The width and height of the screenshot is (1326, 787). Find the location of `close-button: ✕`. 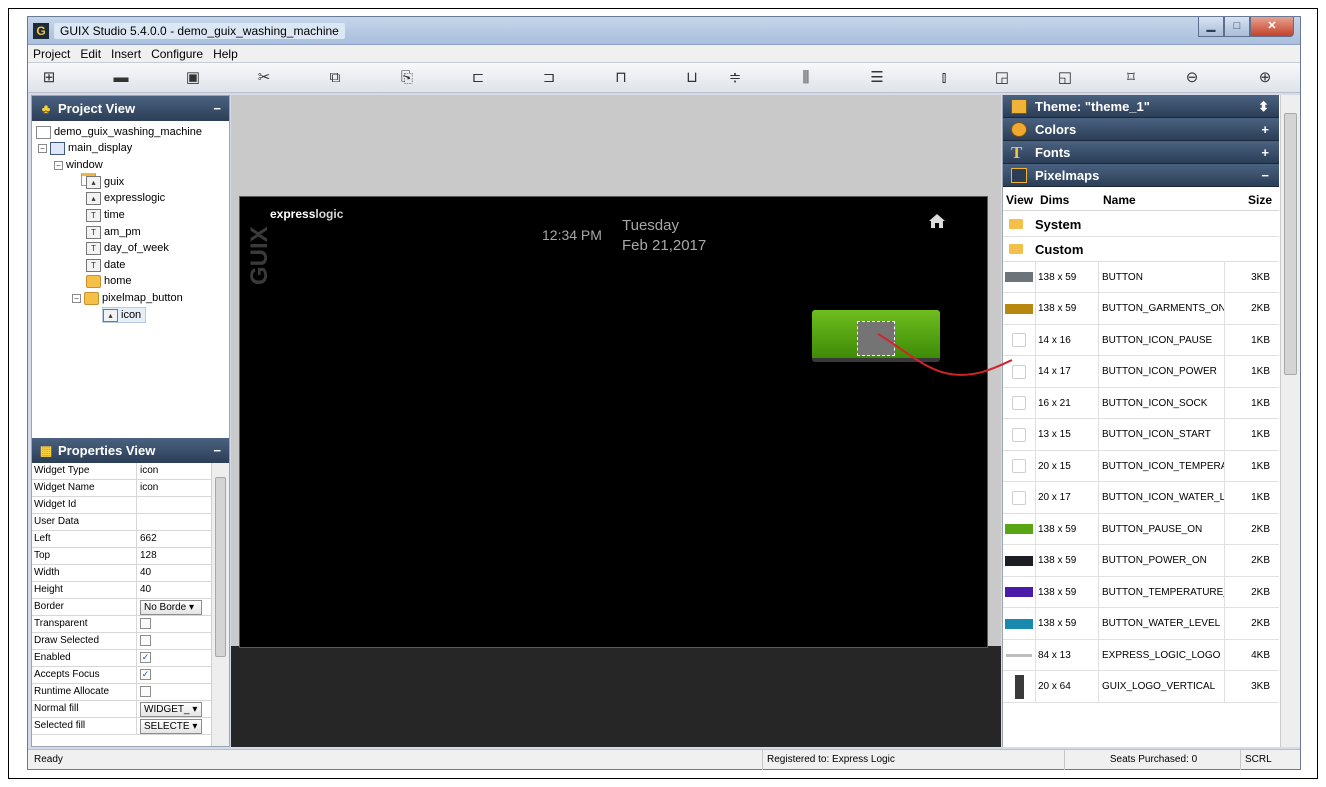

close-button: ✕ is located at coordinates (1272, 27).